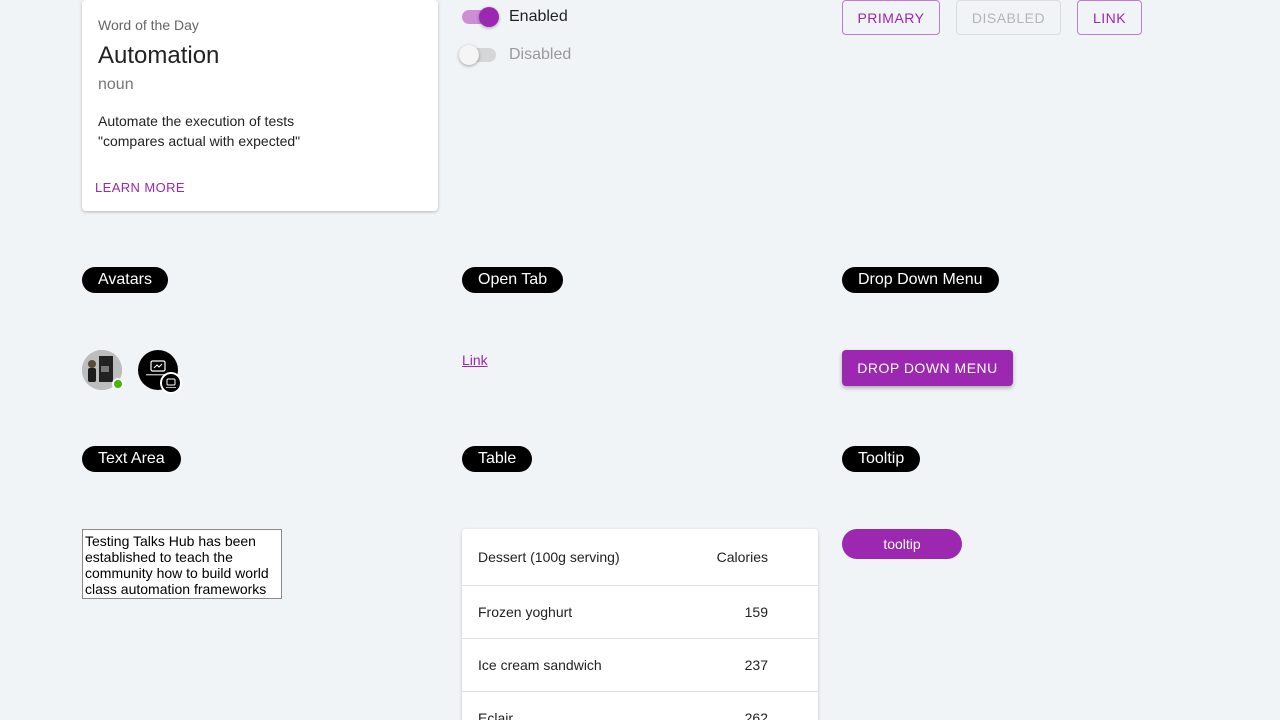 Image resolution: width=1280 pixels, height=720 pixels. I want to click on primary-button: PRIMARY, so click(891, 17).